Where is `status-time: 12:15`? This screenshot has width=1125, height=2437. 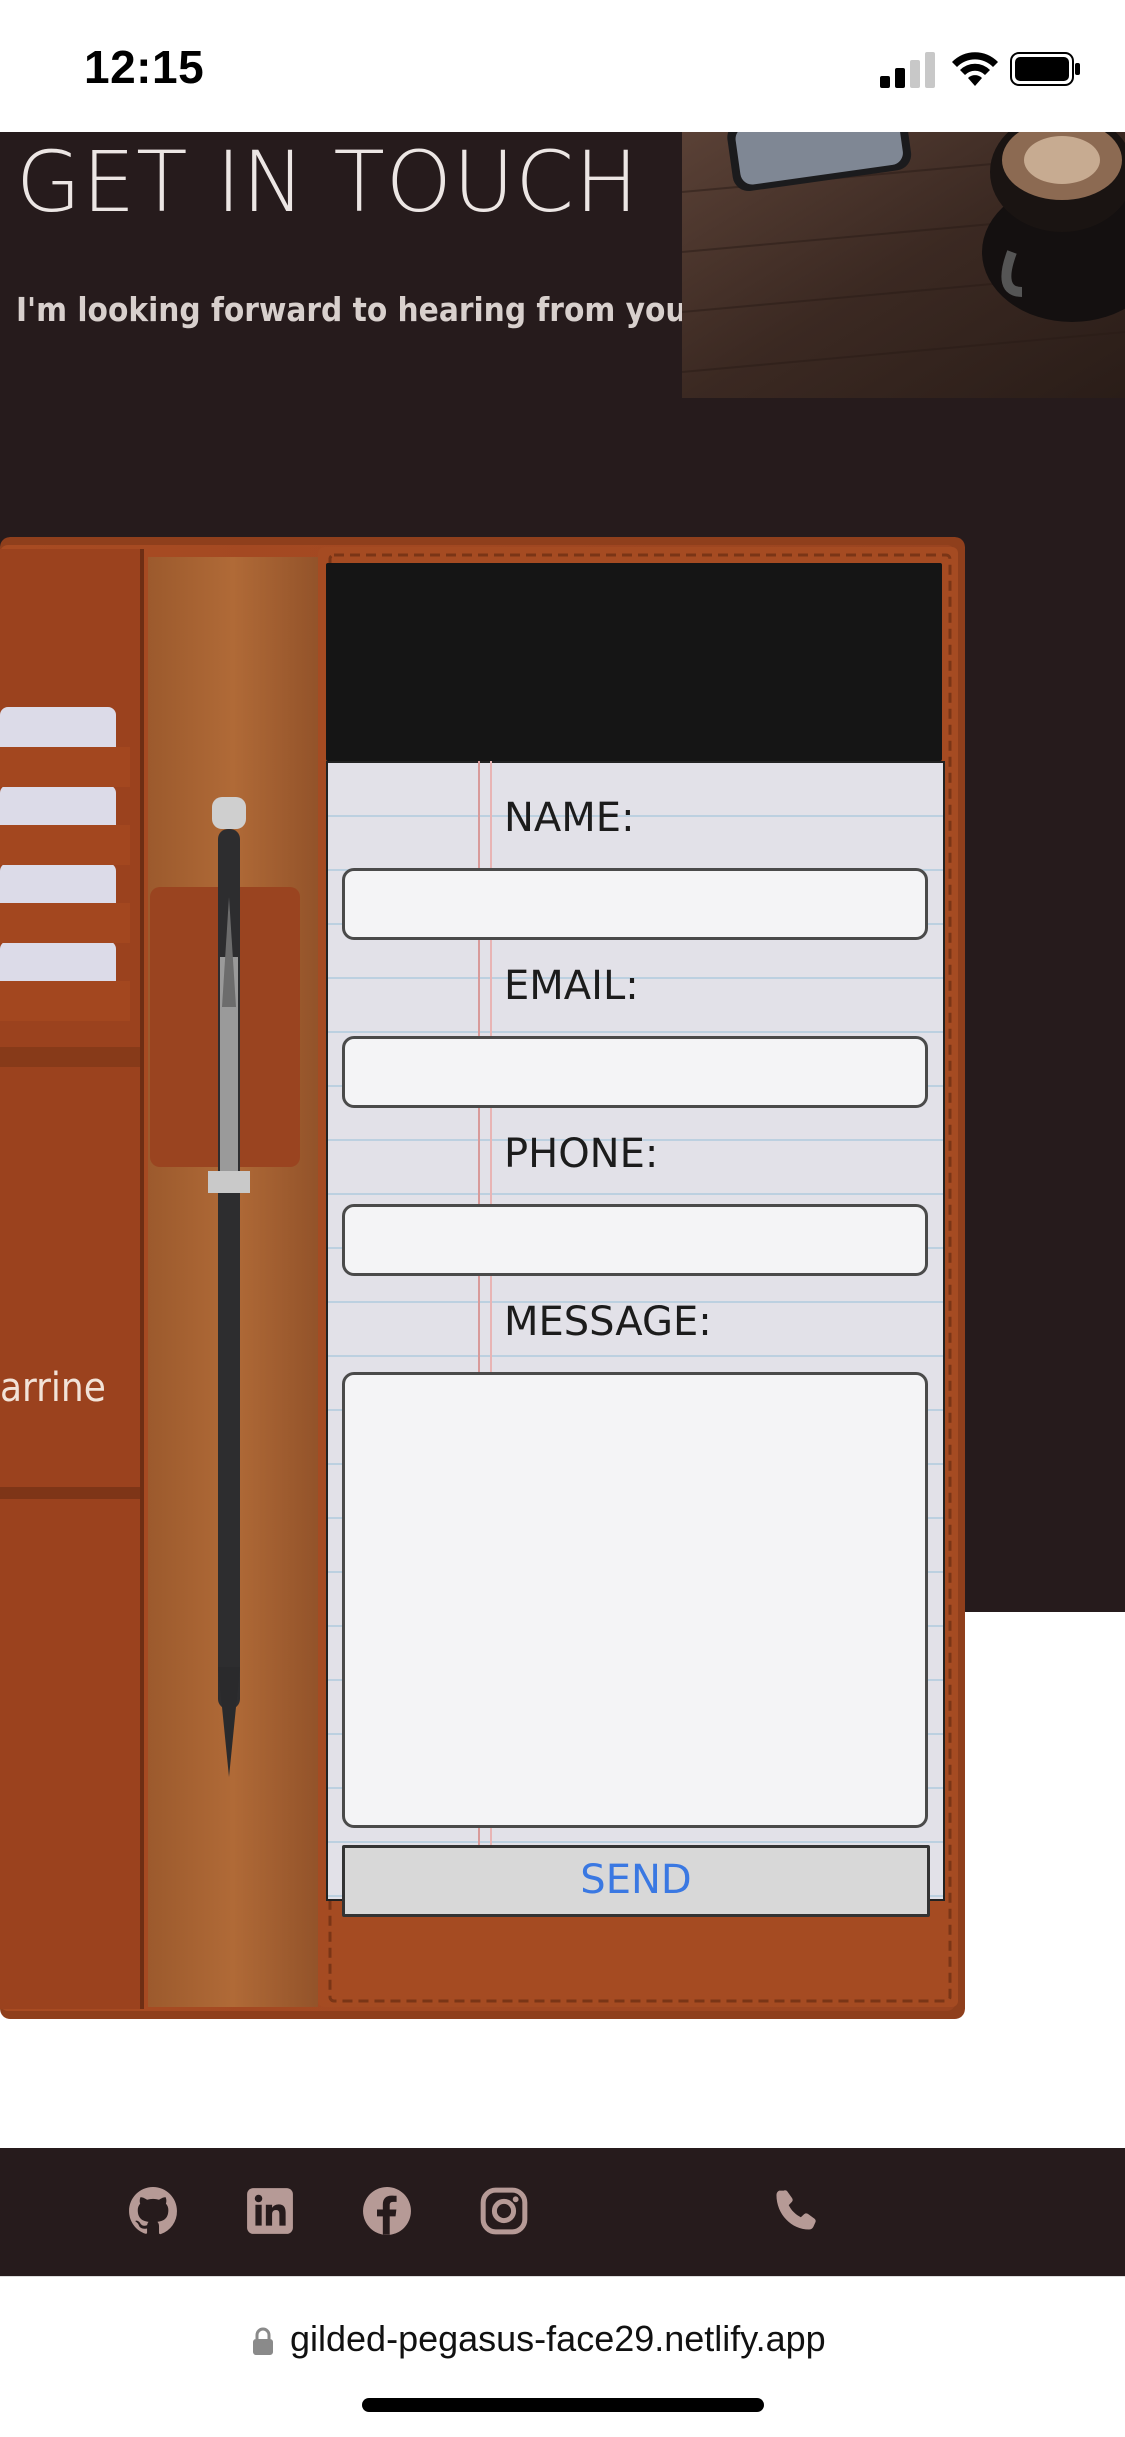
status-time: 12:15 is located at coordinates (144, 67).